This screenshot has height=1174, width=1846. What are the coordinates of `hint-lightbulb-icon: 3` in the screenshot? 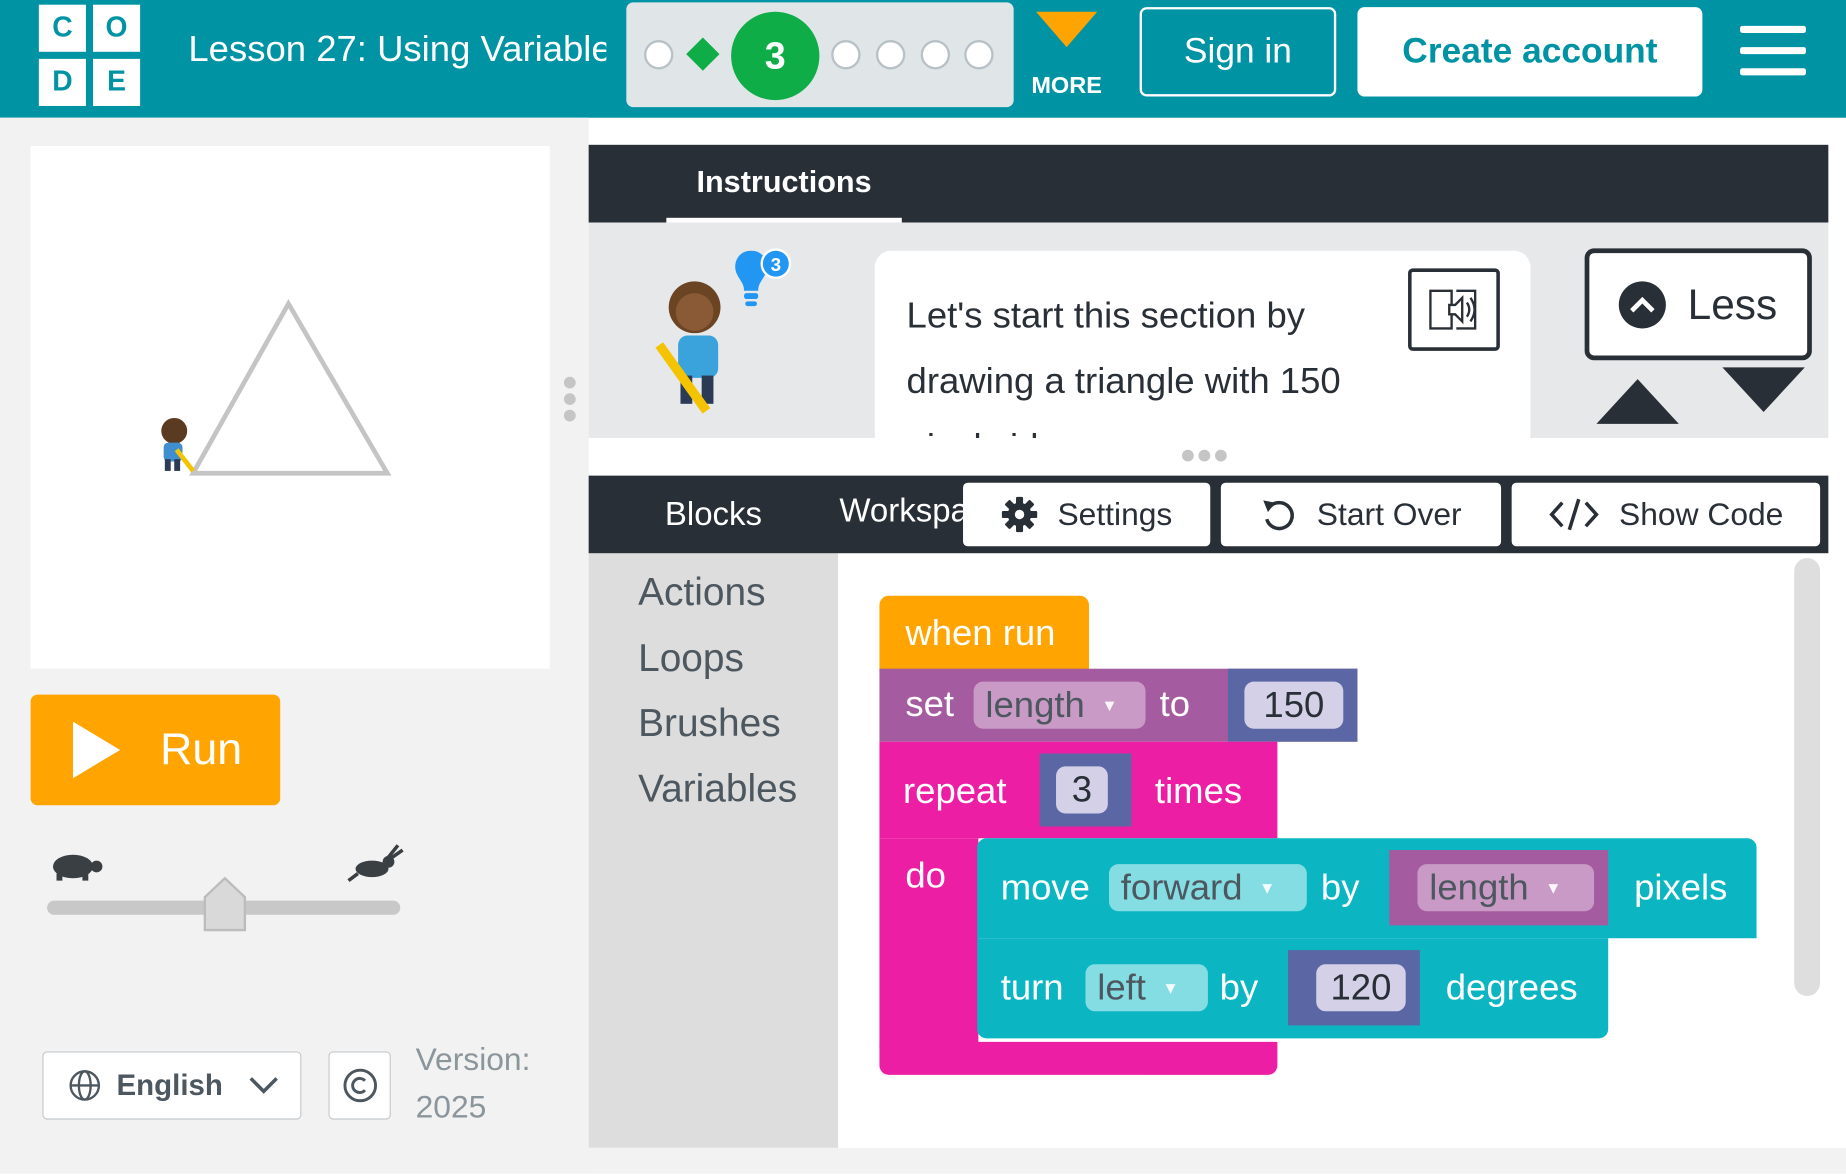 It's located at (762, 283).